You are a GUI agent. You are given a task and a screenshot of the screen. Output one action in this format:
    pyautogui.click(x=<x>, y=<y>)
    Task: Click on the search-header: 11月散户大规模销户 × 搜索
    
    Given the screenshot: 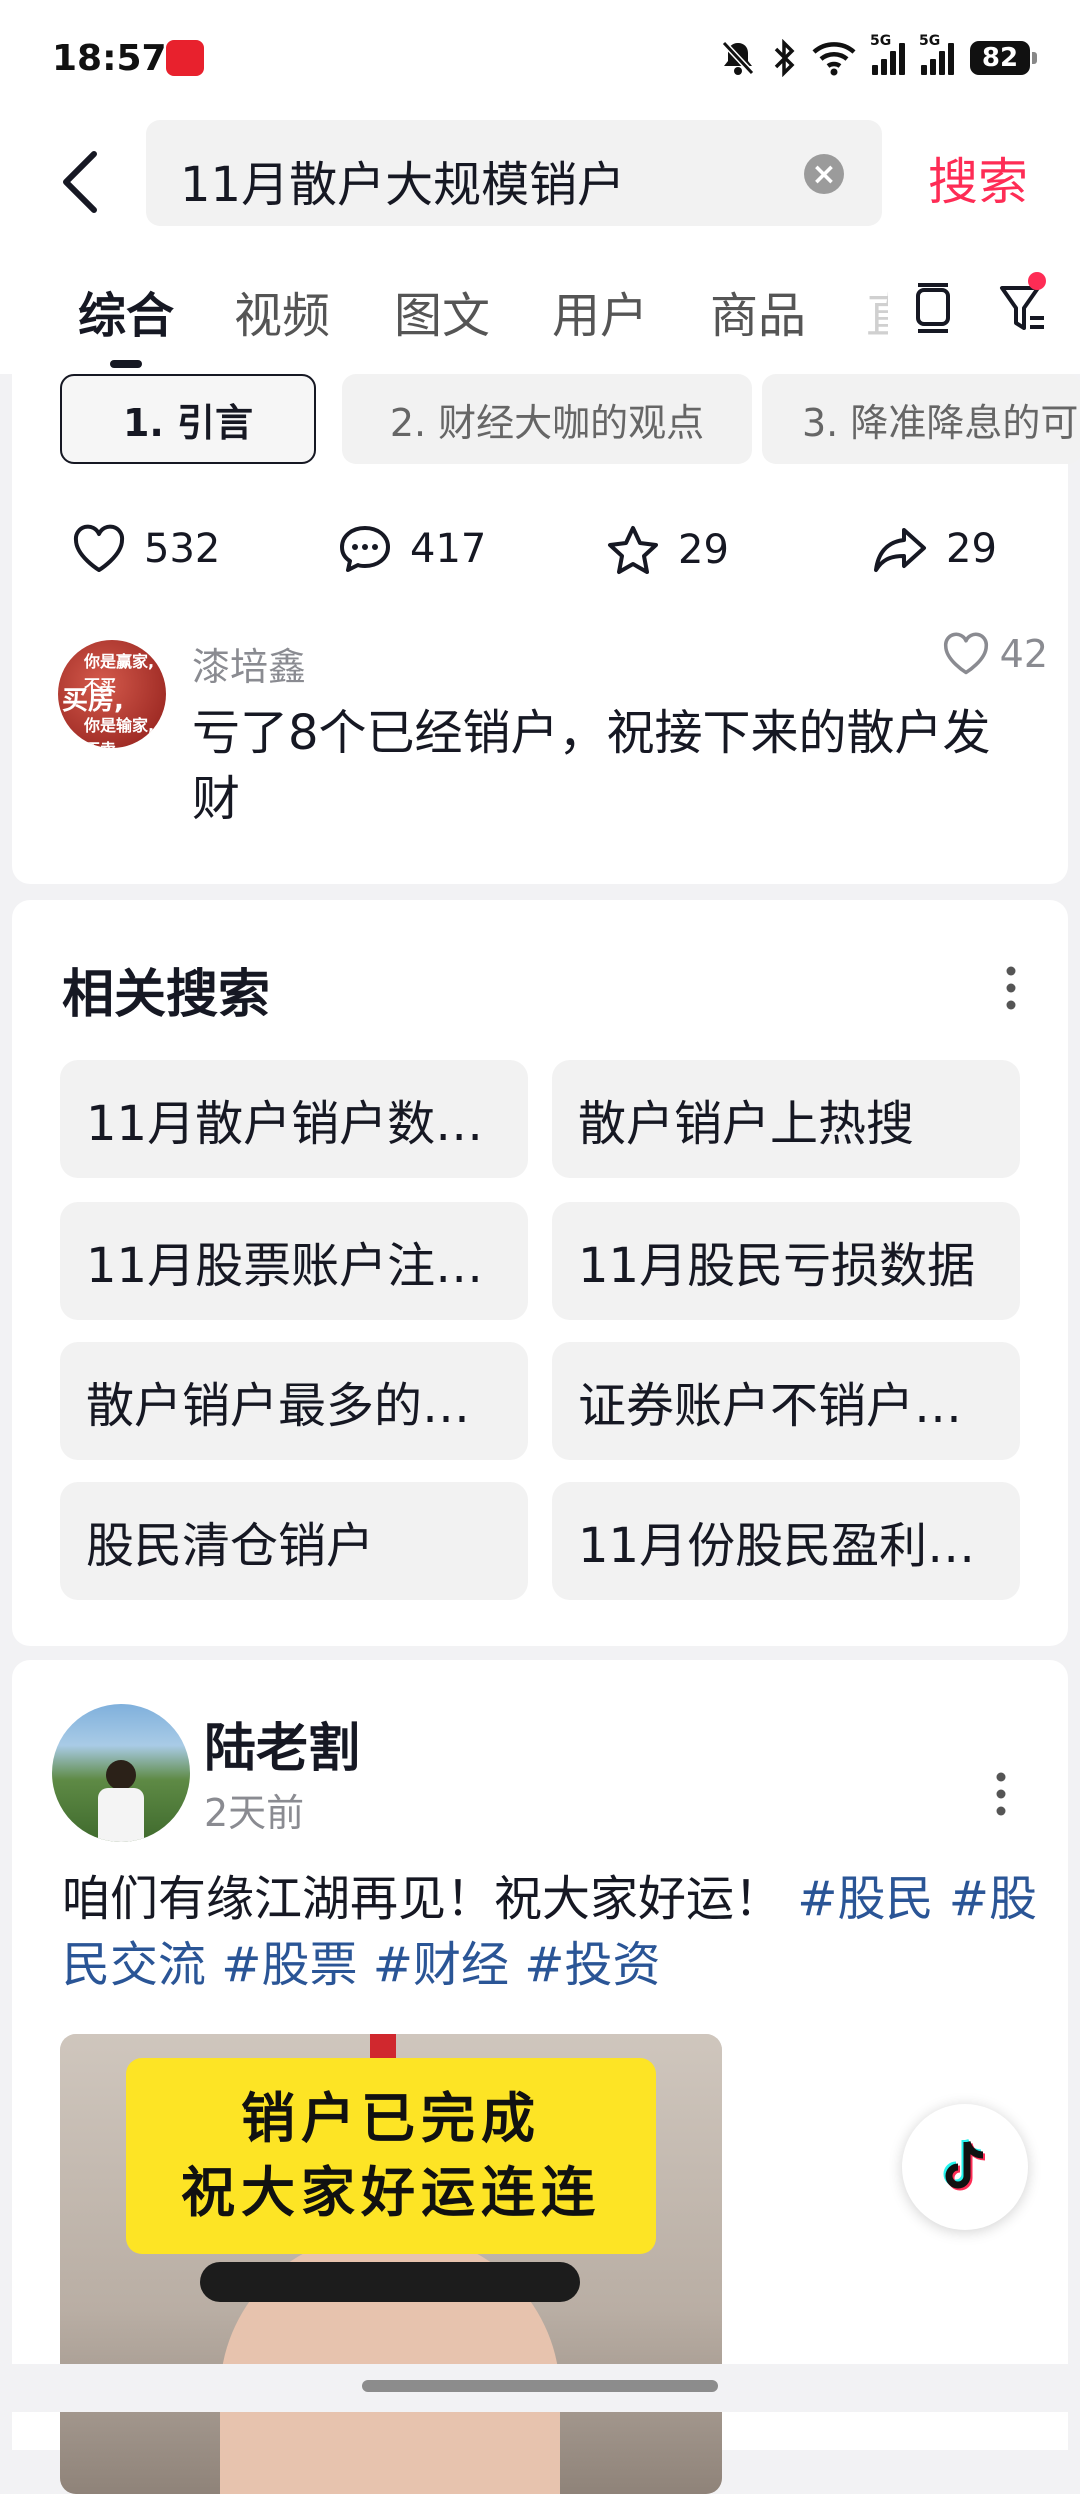 What is the action you would take?
    pyautogui.click(x=540, y=184)
    